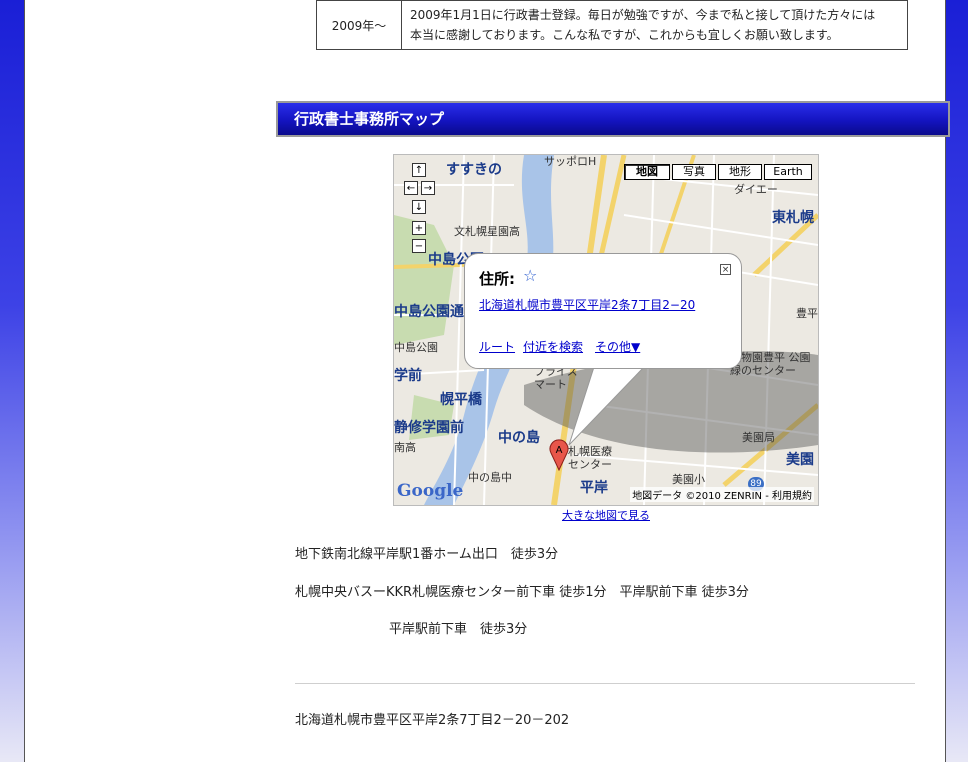 The image size is (968, 762). I want to click on pan-right-button: →, so click(428, 188).